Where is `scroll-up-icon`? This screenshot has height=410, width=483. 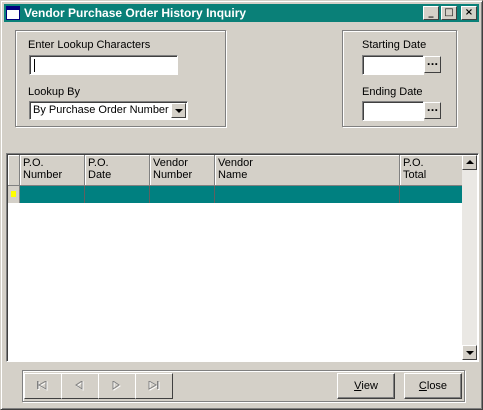 scroll-up-icon is located at coordinates (469, 162).